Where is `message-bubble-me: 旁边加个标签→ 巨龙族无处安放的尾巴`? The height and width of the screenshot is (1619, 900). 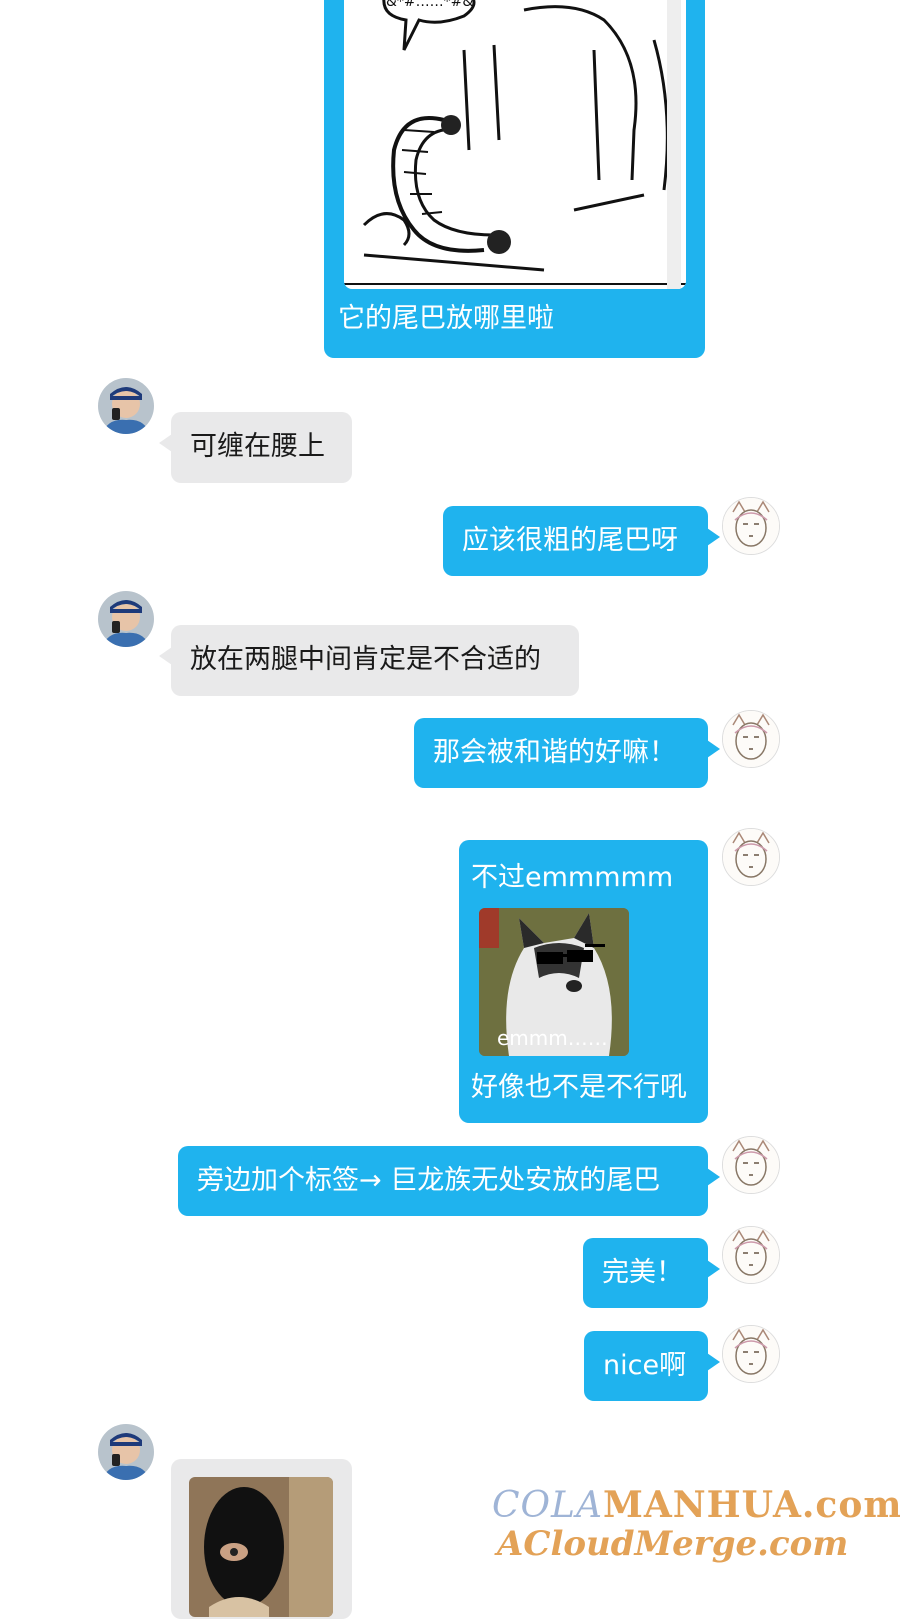 message-bubble-me: 旁边加个标签→ 巨龙族无处安放的尾巴 is located at coordinates (449, 1181).